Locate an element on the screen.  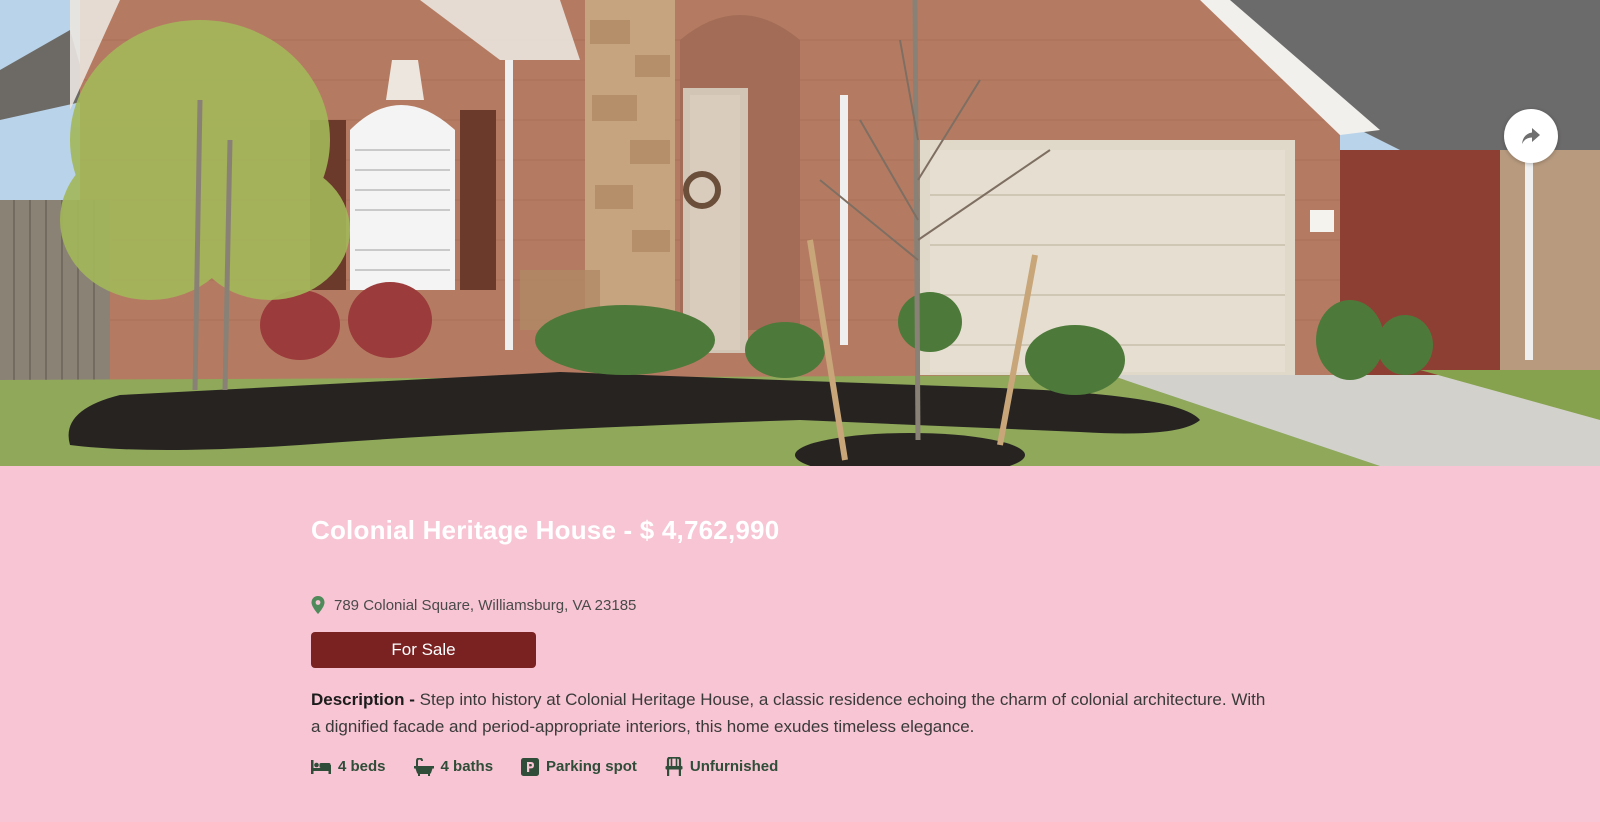
feature-label: 4 baths is located at coordinates (467, 766).